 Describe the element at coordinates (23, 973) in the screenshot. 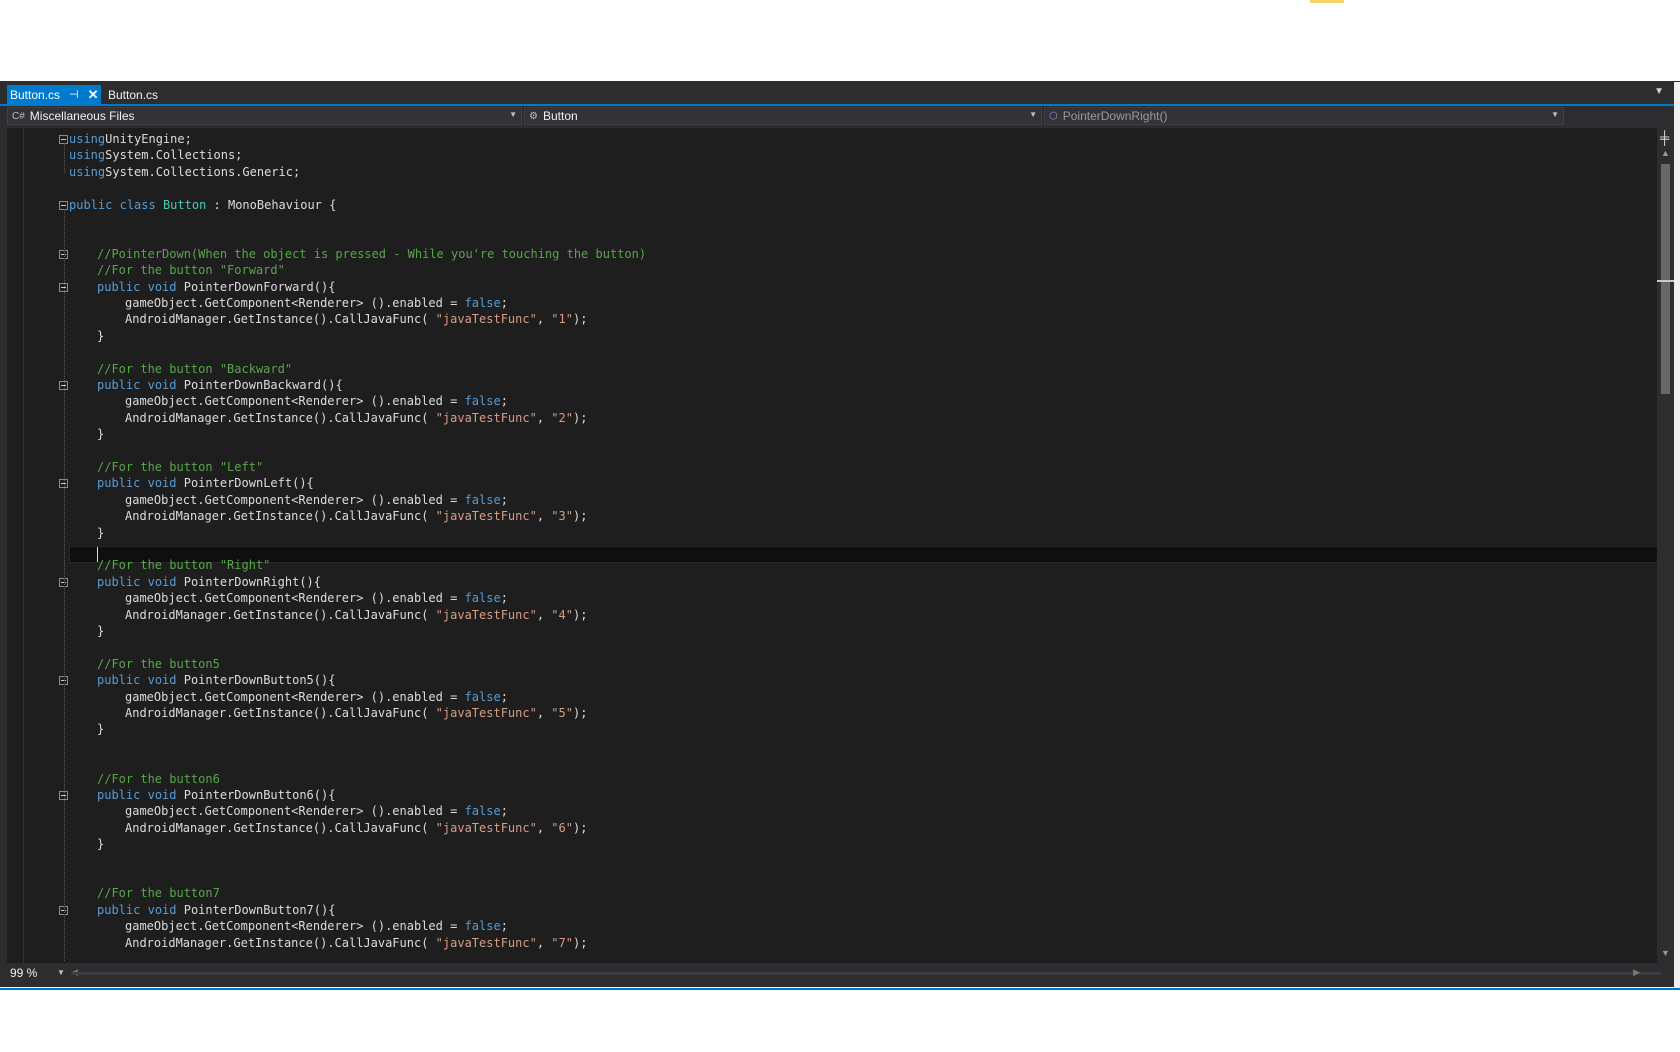

I see `zoom-level: 99 %` at that location.